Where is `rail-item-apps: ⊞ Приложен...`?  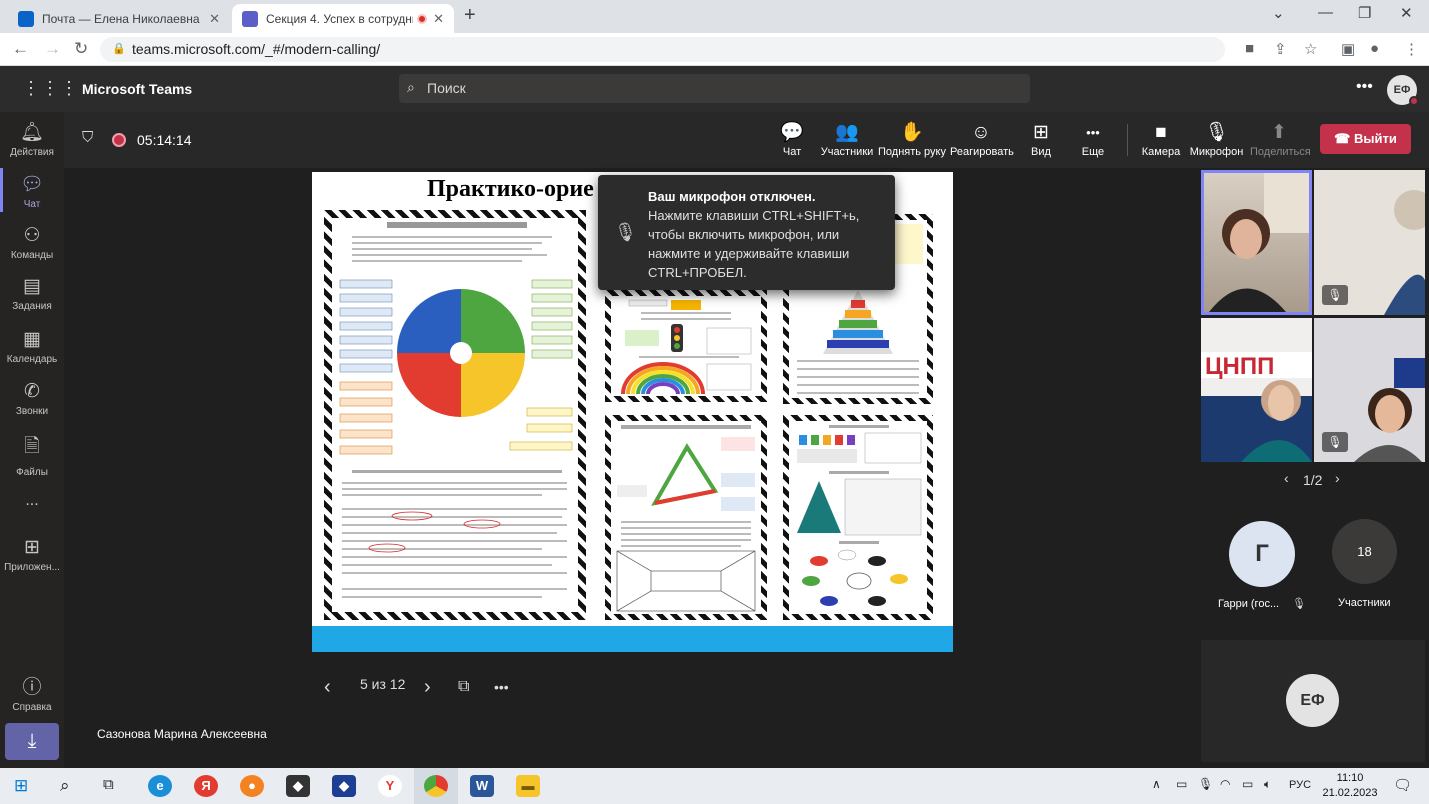
rail-item-apps: ⊞ Приложен... is located at coordinates (32, 554).